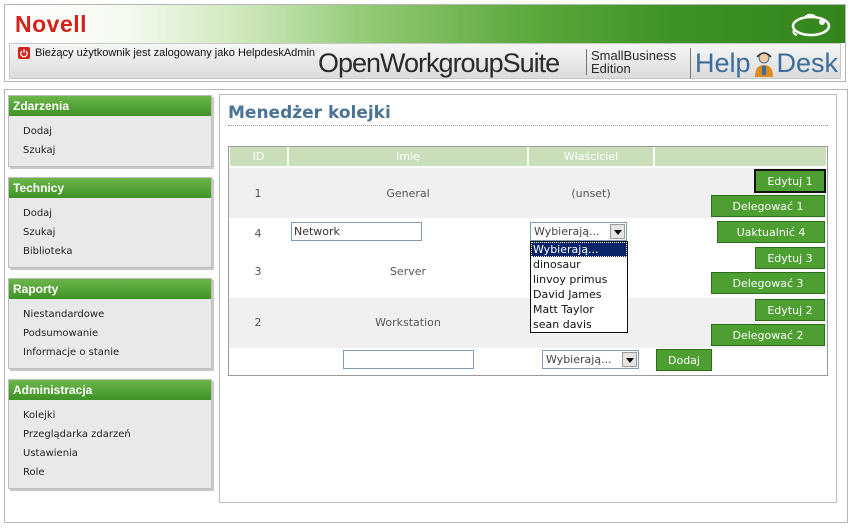  I want to click on add-queue-button: Dodaj, so click(684, 360).